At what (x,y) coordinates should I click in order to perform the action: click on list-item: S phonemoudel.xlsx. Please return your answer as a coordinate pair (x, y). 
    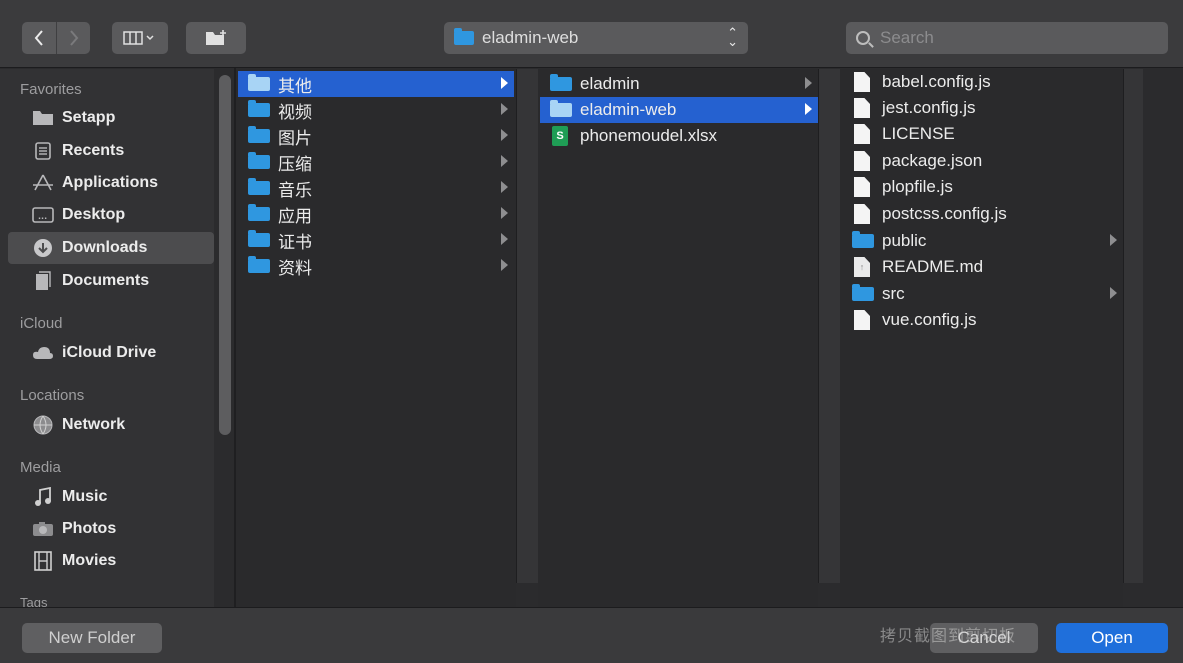
    Looking at the image, I should click on (679, 136).